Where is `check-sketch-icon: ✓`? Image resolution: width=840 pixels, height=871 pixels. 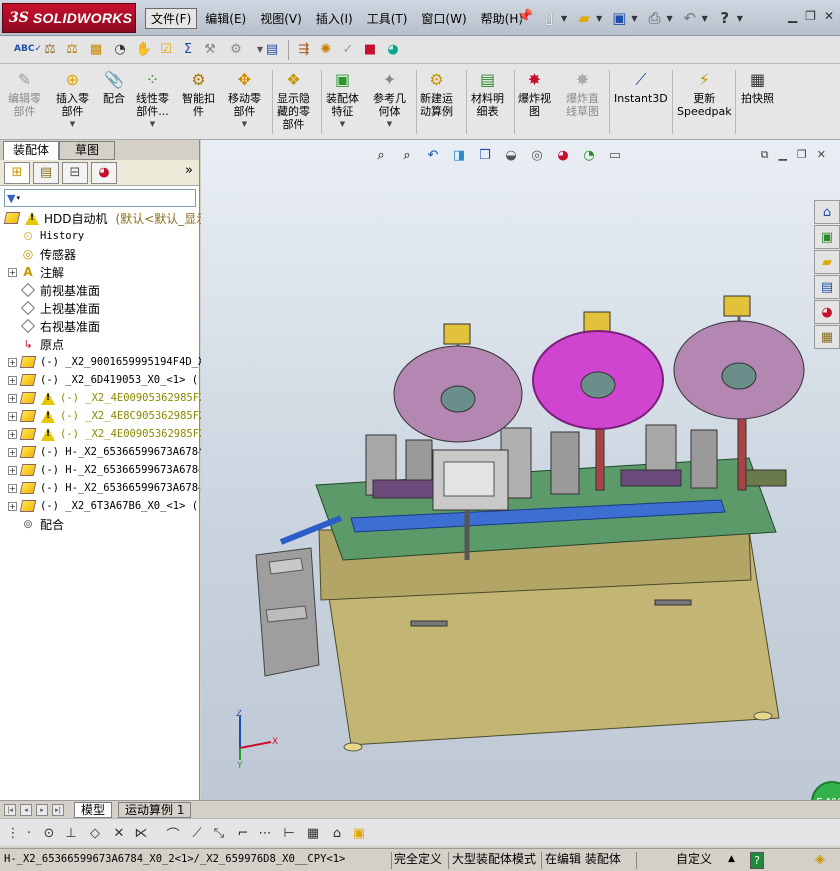 check-sketch-icon: ✓ is located at coordinates (348, 49).